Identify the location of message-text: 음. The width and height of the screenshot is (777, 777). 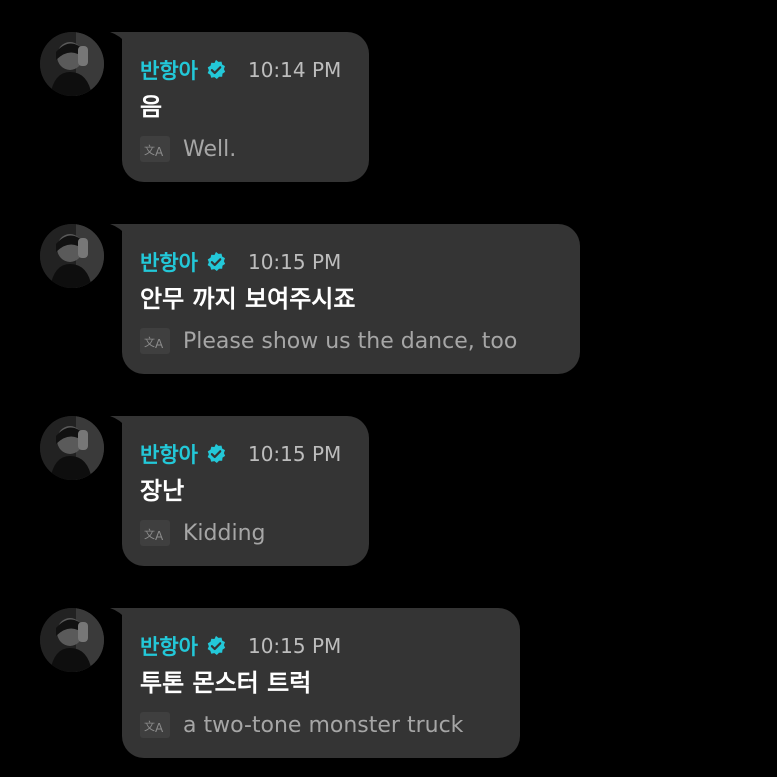
(151, 107).